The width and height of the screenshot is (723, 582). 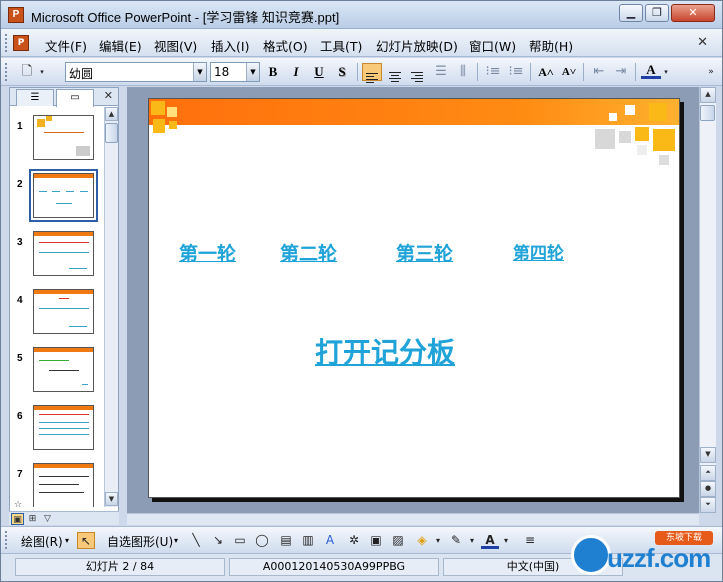 I want to click on open-scoreboard-link: 打开记分板, so click(x=385, y=351).